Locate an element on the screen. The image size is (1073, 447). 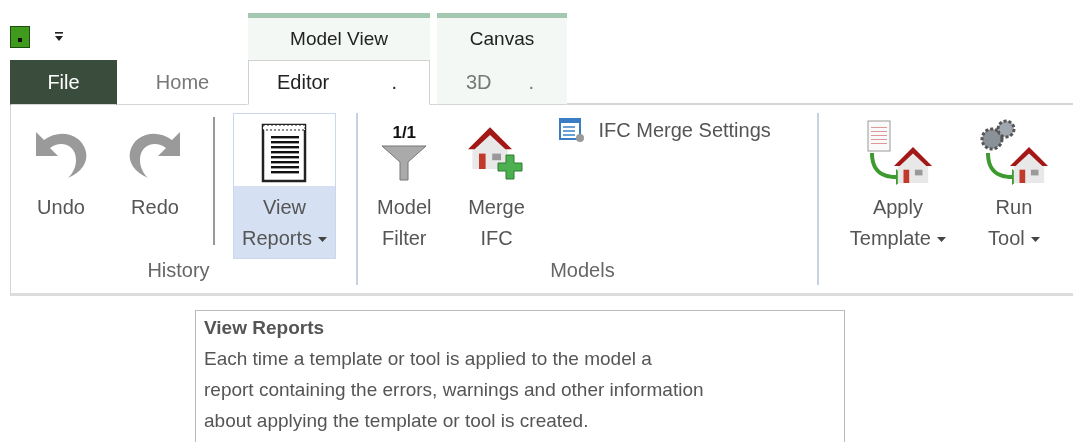
ribbon-tab: 3D . is located at coordinates (502, 82).